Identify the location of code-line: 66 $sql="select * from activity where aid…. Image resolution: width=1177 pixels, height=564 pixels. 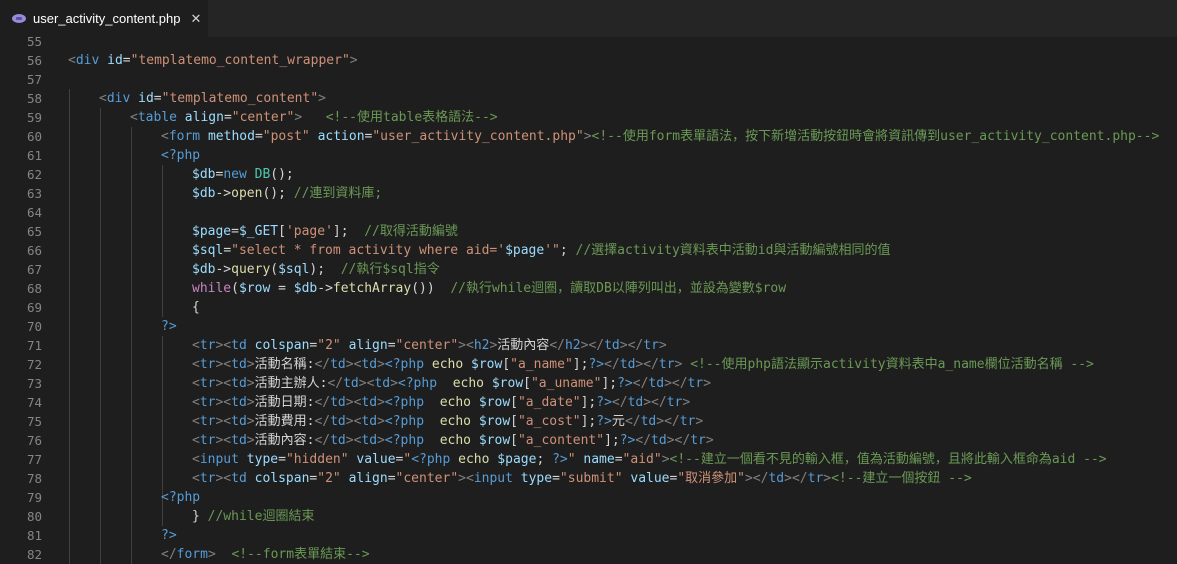
(588, 250).